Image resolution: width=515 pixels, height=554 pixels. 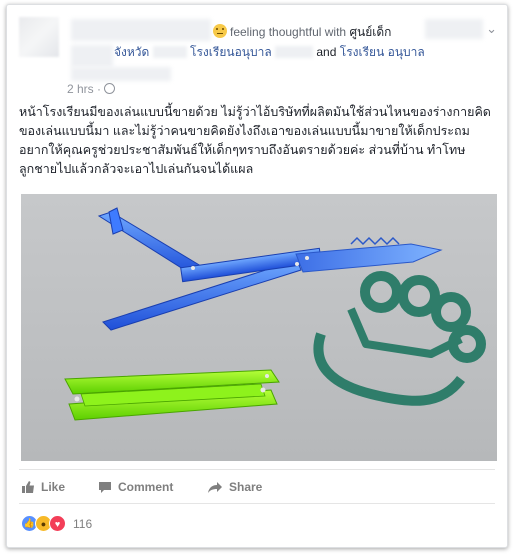 What do you see at coordinates (288, 32) in the screenshot?
I see `feeling-text: feeling thoughtful with` at bounding box center [288, 32].